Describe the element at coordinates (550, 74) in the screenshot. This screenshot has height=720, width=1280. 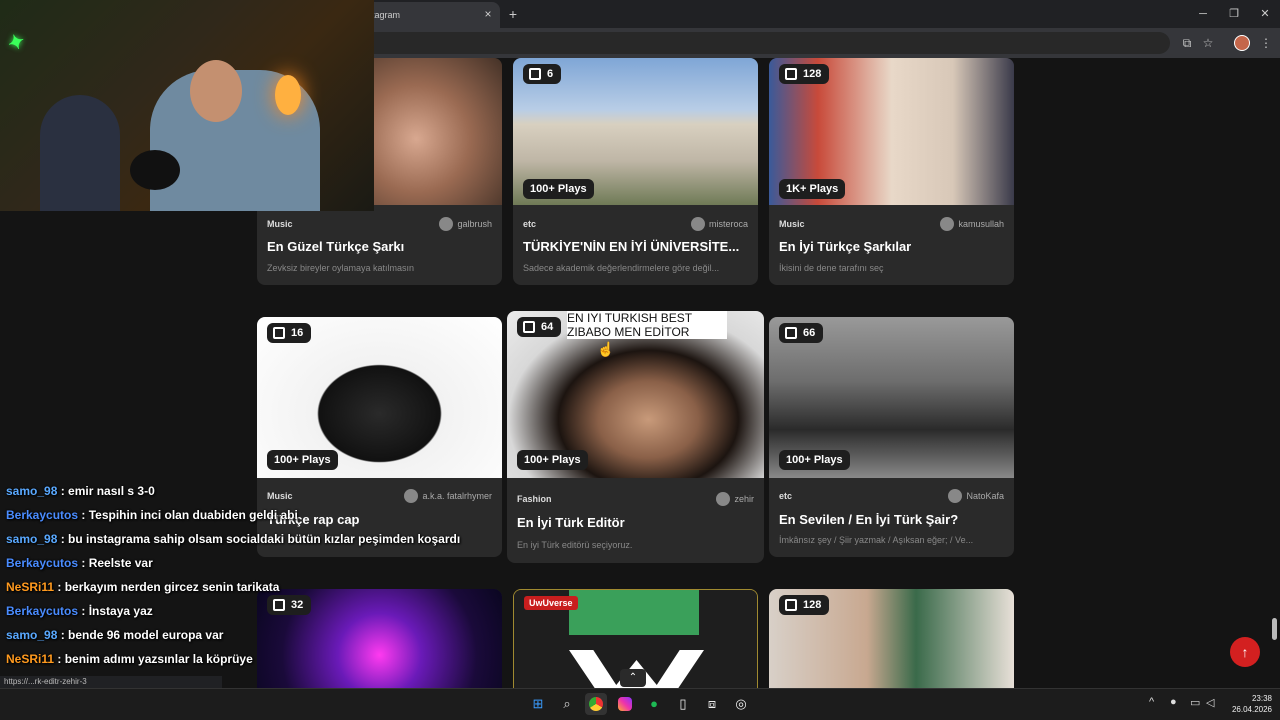
I see `question-count: 6` at that location.